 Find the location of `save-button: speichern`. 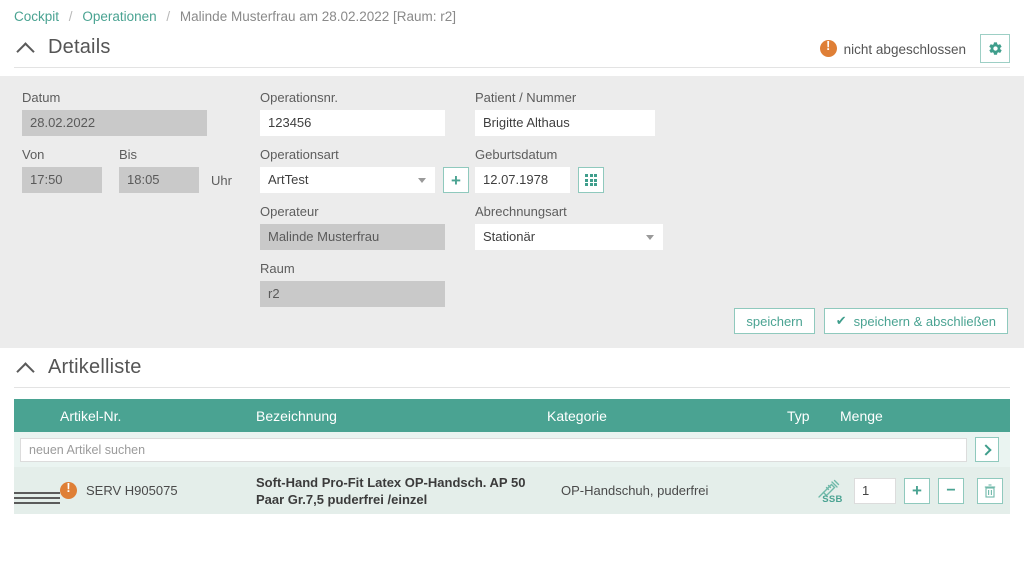

save-button: speichern is located at coordinates (774, 321).